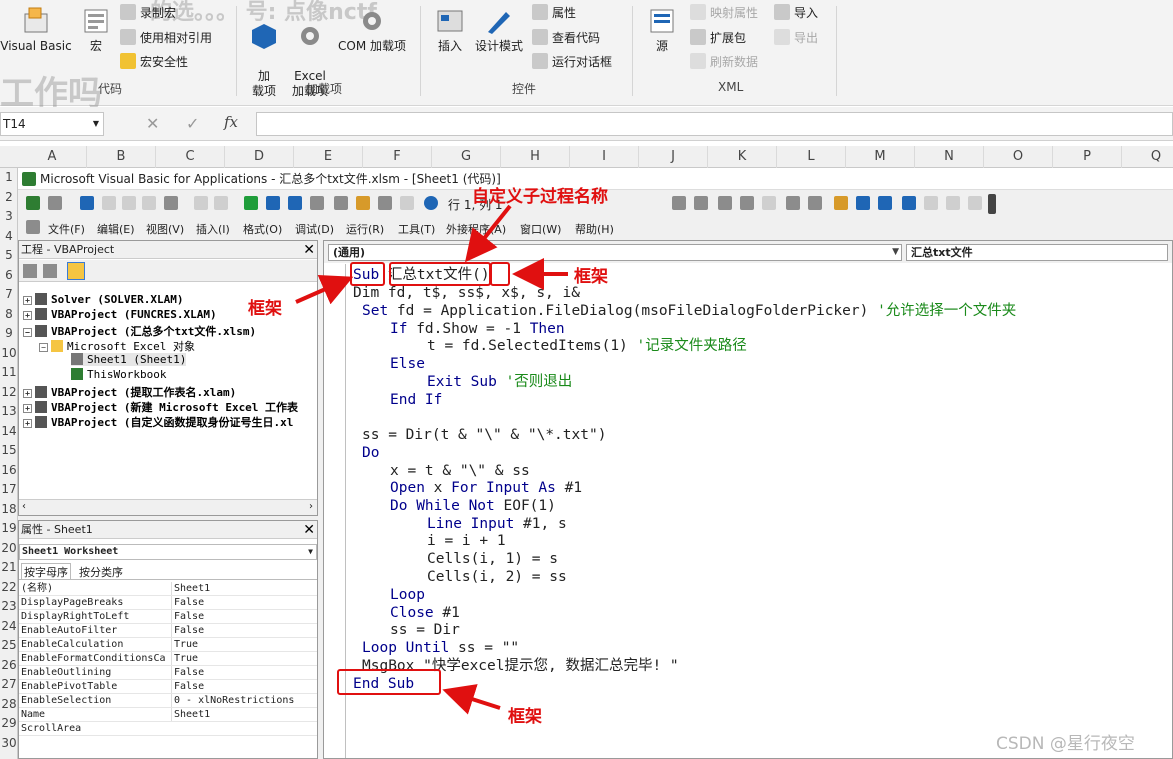 This screenshot has width=1173, height=759. What do you see at coordinates (471, 699) in the screenshot?
I see `arrow-to-end-sub` at bounding box center [471, 699].